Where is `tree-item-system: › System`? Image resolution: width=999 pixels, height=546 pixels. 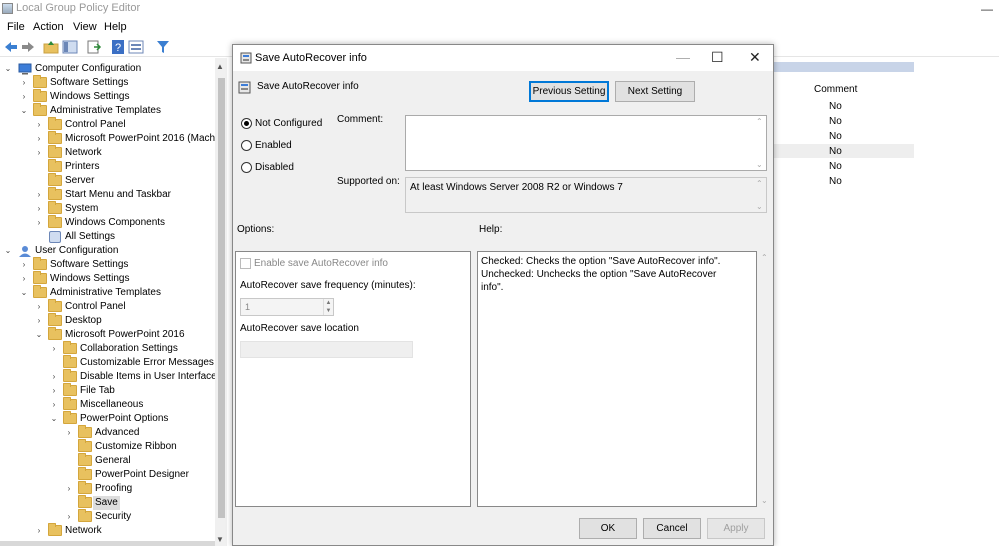
tree-item-system: › System is located at coordinates (107, 208).